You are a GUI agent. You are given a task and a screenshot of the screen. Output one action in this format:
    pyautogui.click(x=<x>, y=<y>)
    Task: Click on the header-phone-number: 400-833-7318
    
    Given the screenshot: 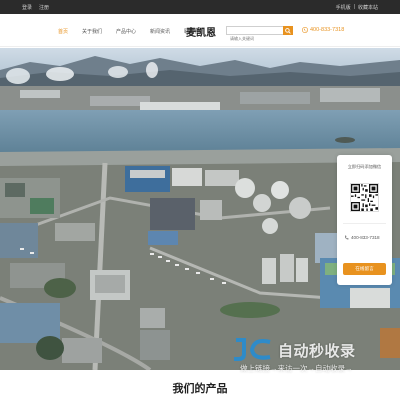 What is the action you would take?
    pyautogui.click(x=327, y=30)
    